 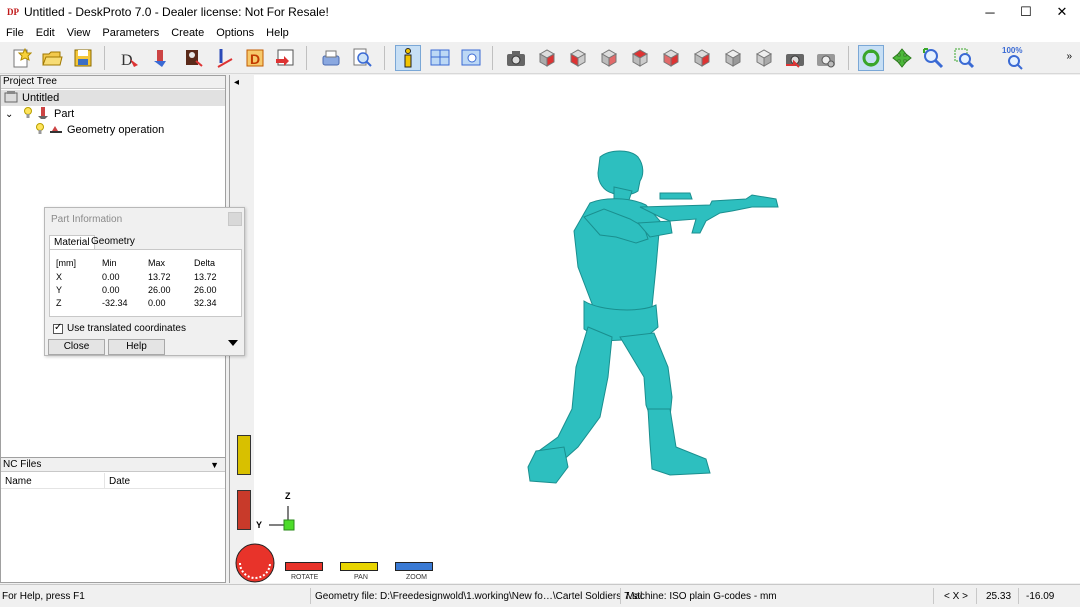 What do you see at coordinates (119, 328) in the screenshot?
I see `translated-coords-option: Use translated coordinates` at bounding box center [119, 328].